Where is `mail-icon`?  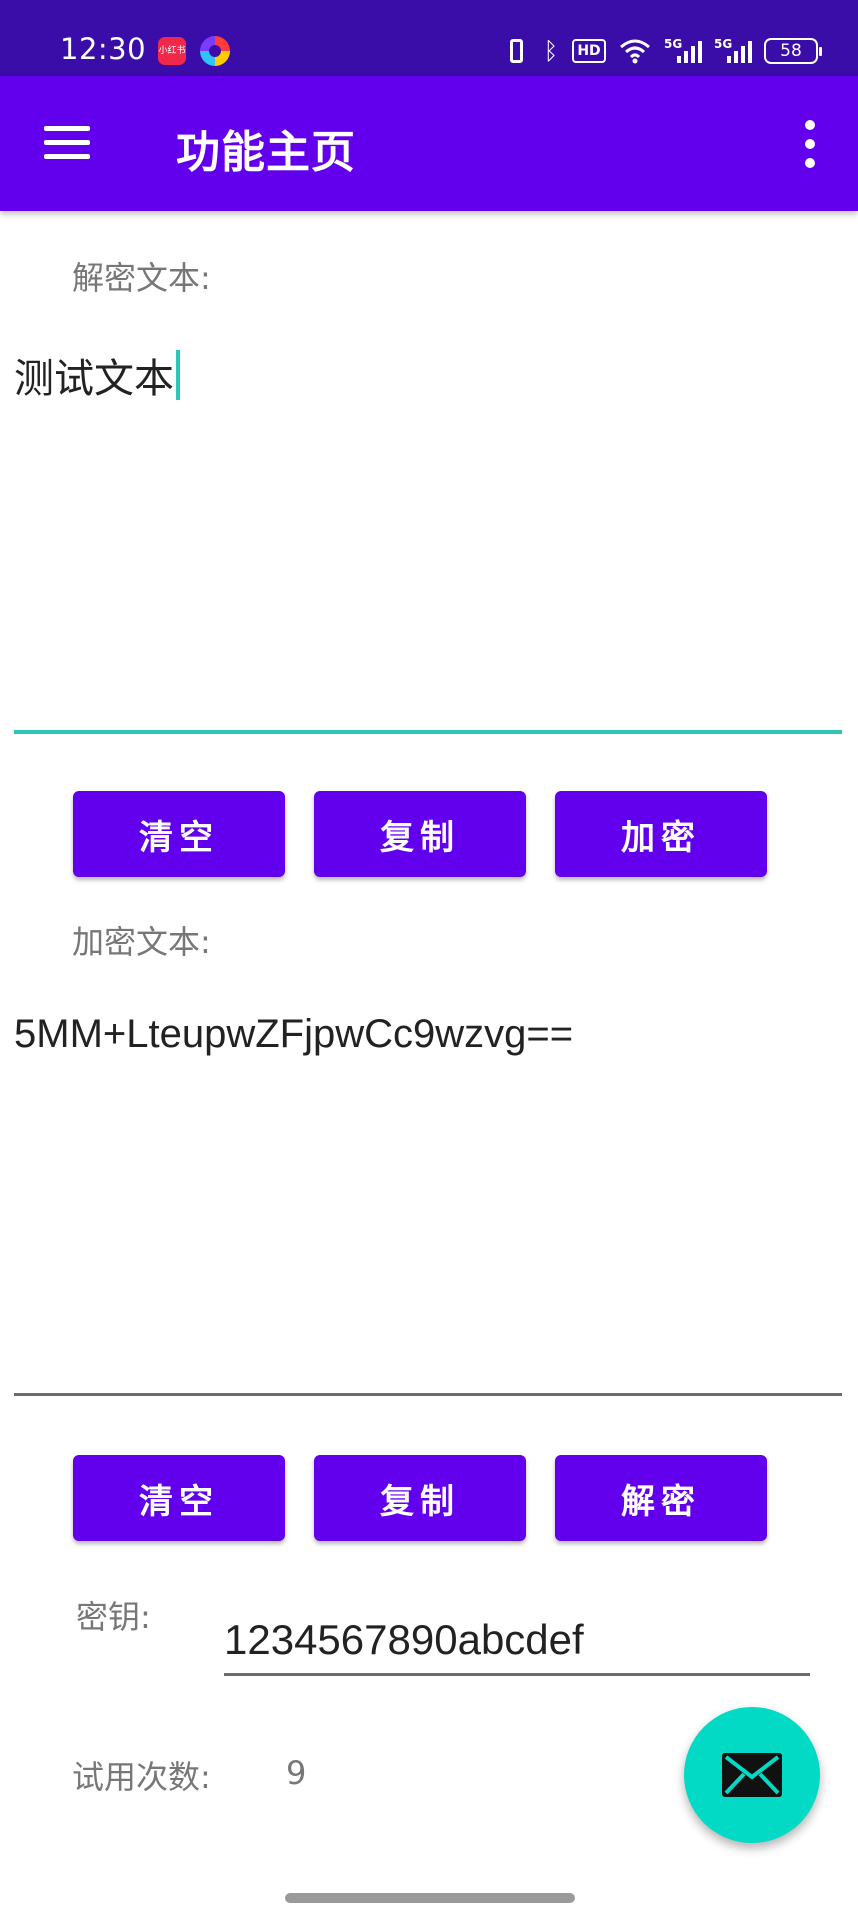
mail-icon is located at coordinates (752, 1775).